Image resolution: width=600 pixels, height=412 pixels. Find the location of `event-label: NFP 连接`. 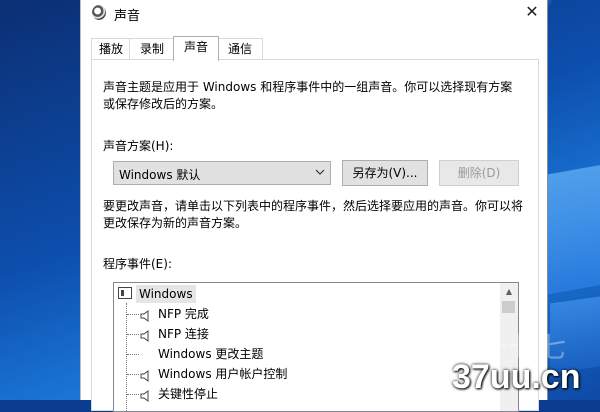

event-label: NFP 连接 is located at coordinates (183, 334).